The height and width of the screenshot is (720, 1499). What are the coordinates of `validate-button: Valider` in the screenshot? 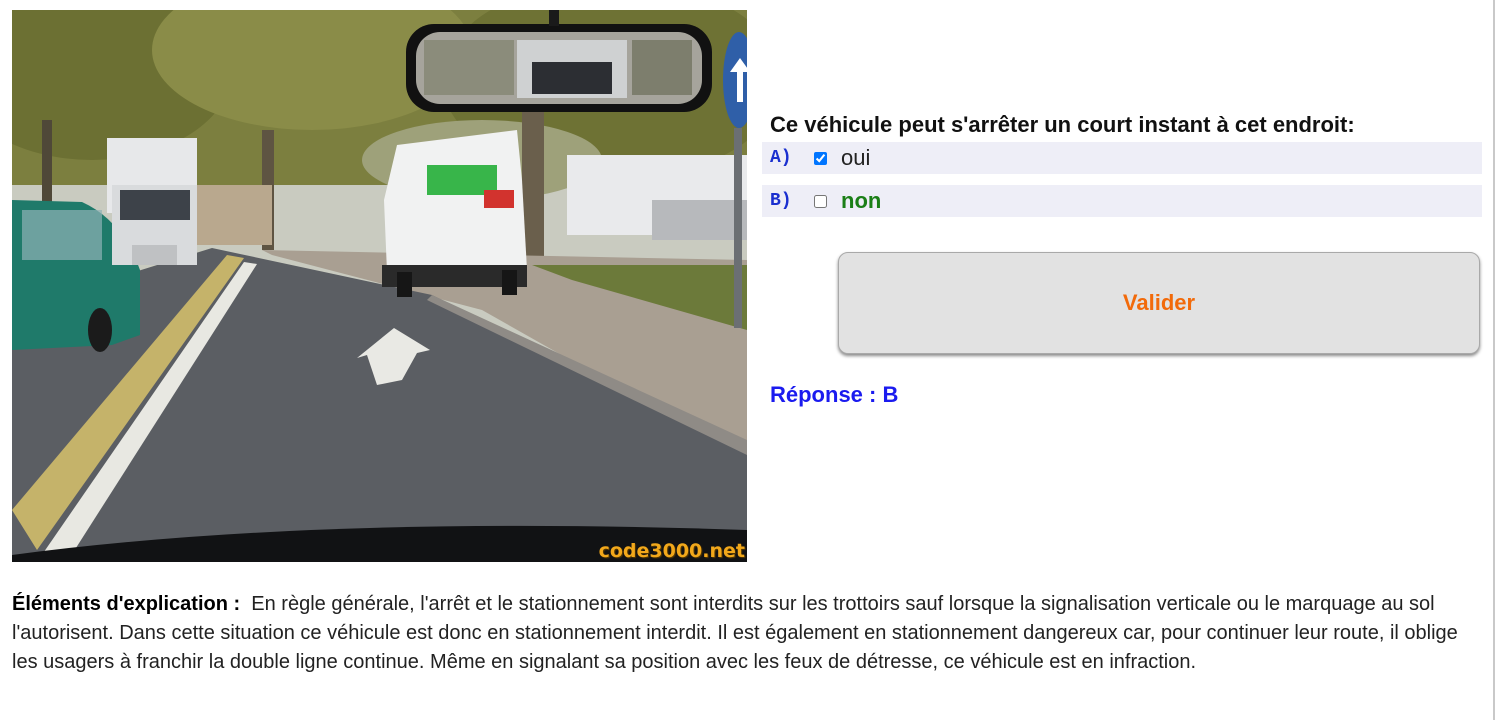 It's located at (1159, 303).